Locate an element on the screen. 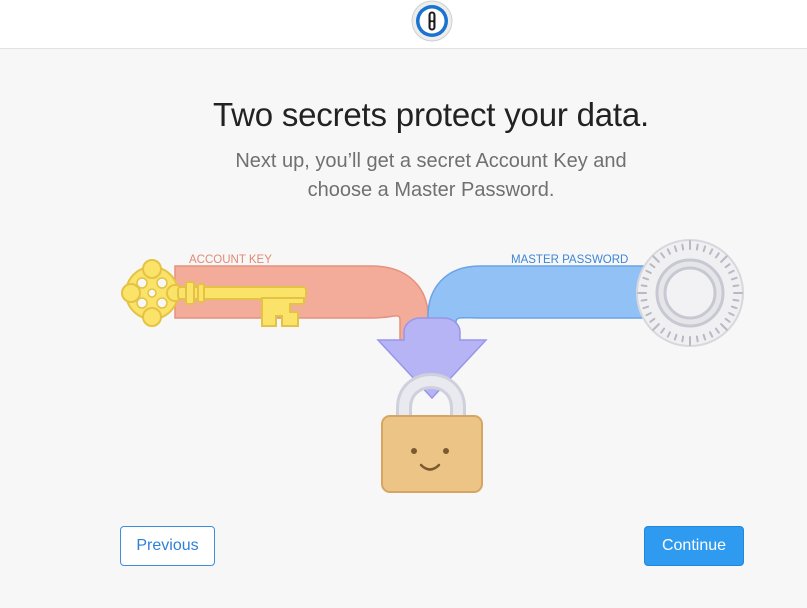 The height and width of the screenshot is (608, 807). continue-button: Continue is located at coordinates (694, 546).